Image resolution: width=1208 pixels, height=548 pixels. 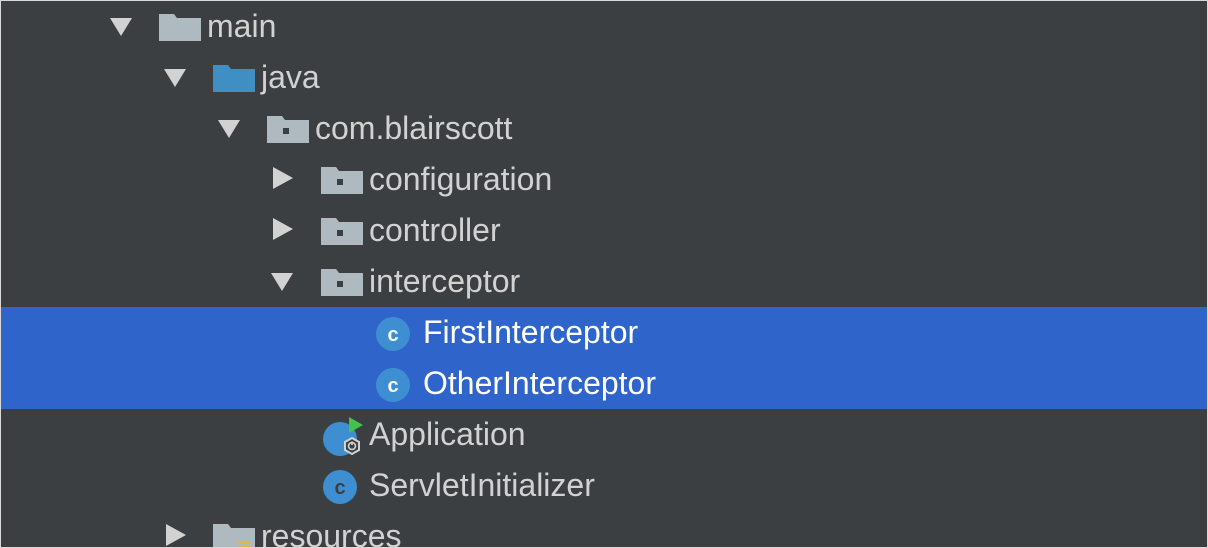 I want to click on tree-label-first-interceptor: FirstInterceptor, so click(x=531, y=332).